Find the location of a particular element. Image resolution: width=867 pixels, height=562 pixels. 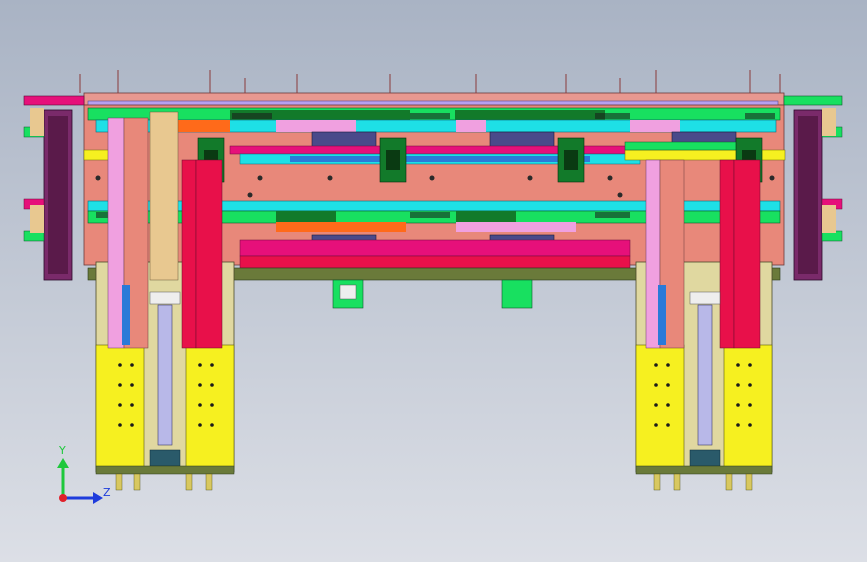

left-side-frame is located at coordinates (48, 194).